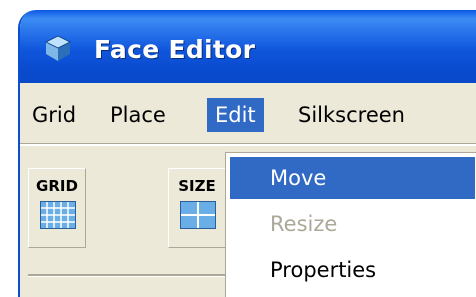 The width and height of the screenshot is (476, 297). What do you see at coordinates (304, 224) in the screenshot?
I see `menu-item-resize: Resize` at bounding box center [304, 224].